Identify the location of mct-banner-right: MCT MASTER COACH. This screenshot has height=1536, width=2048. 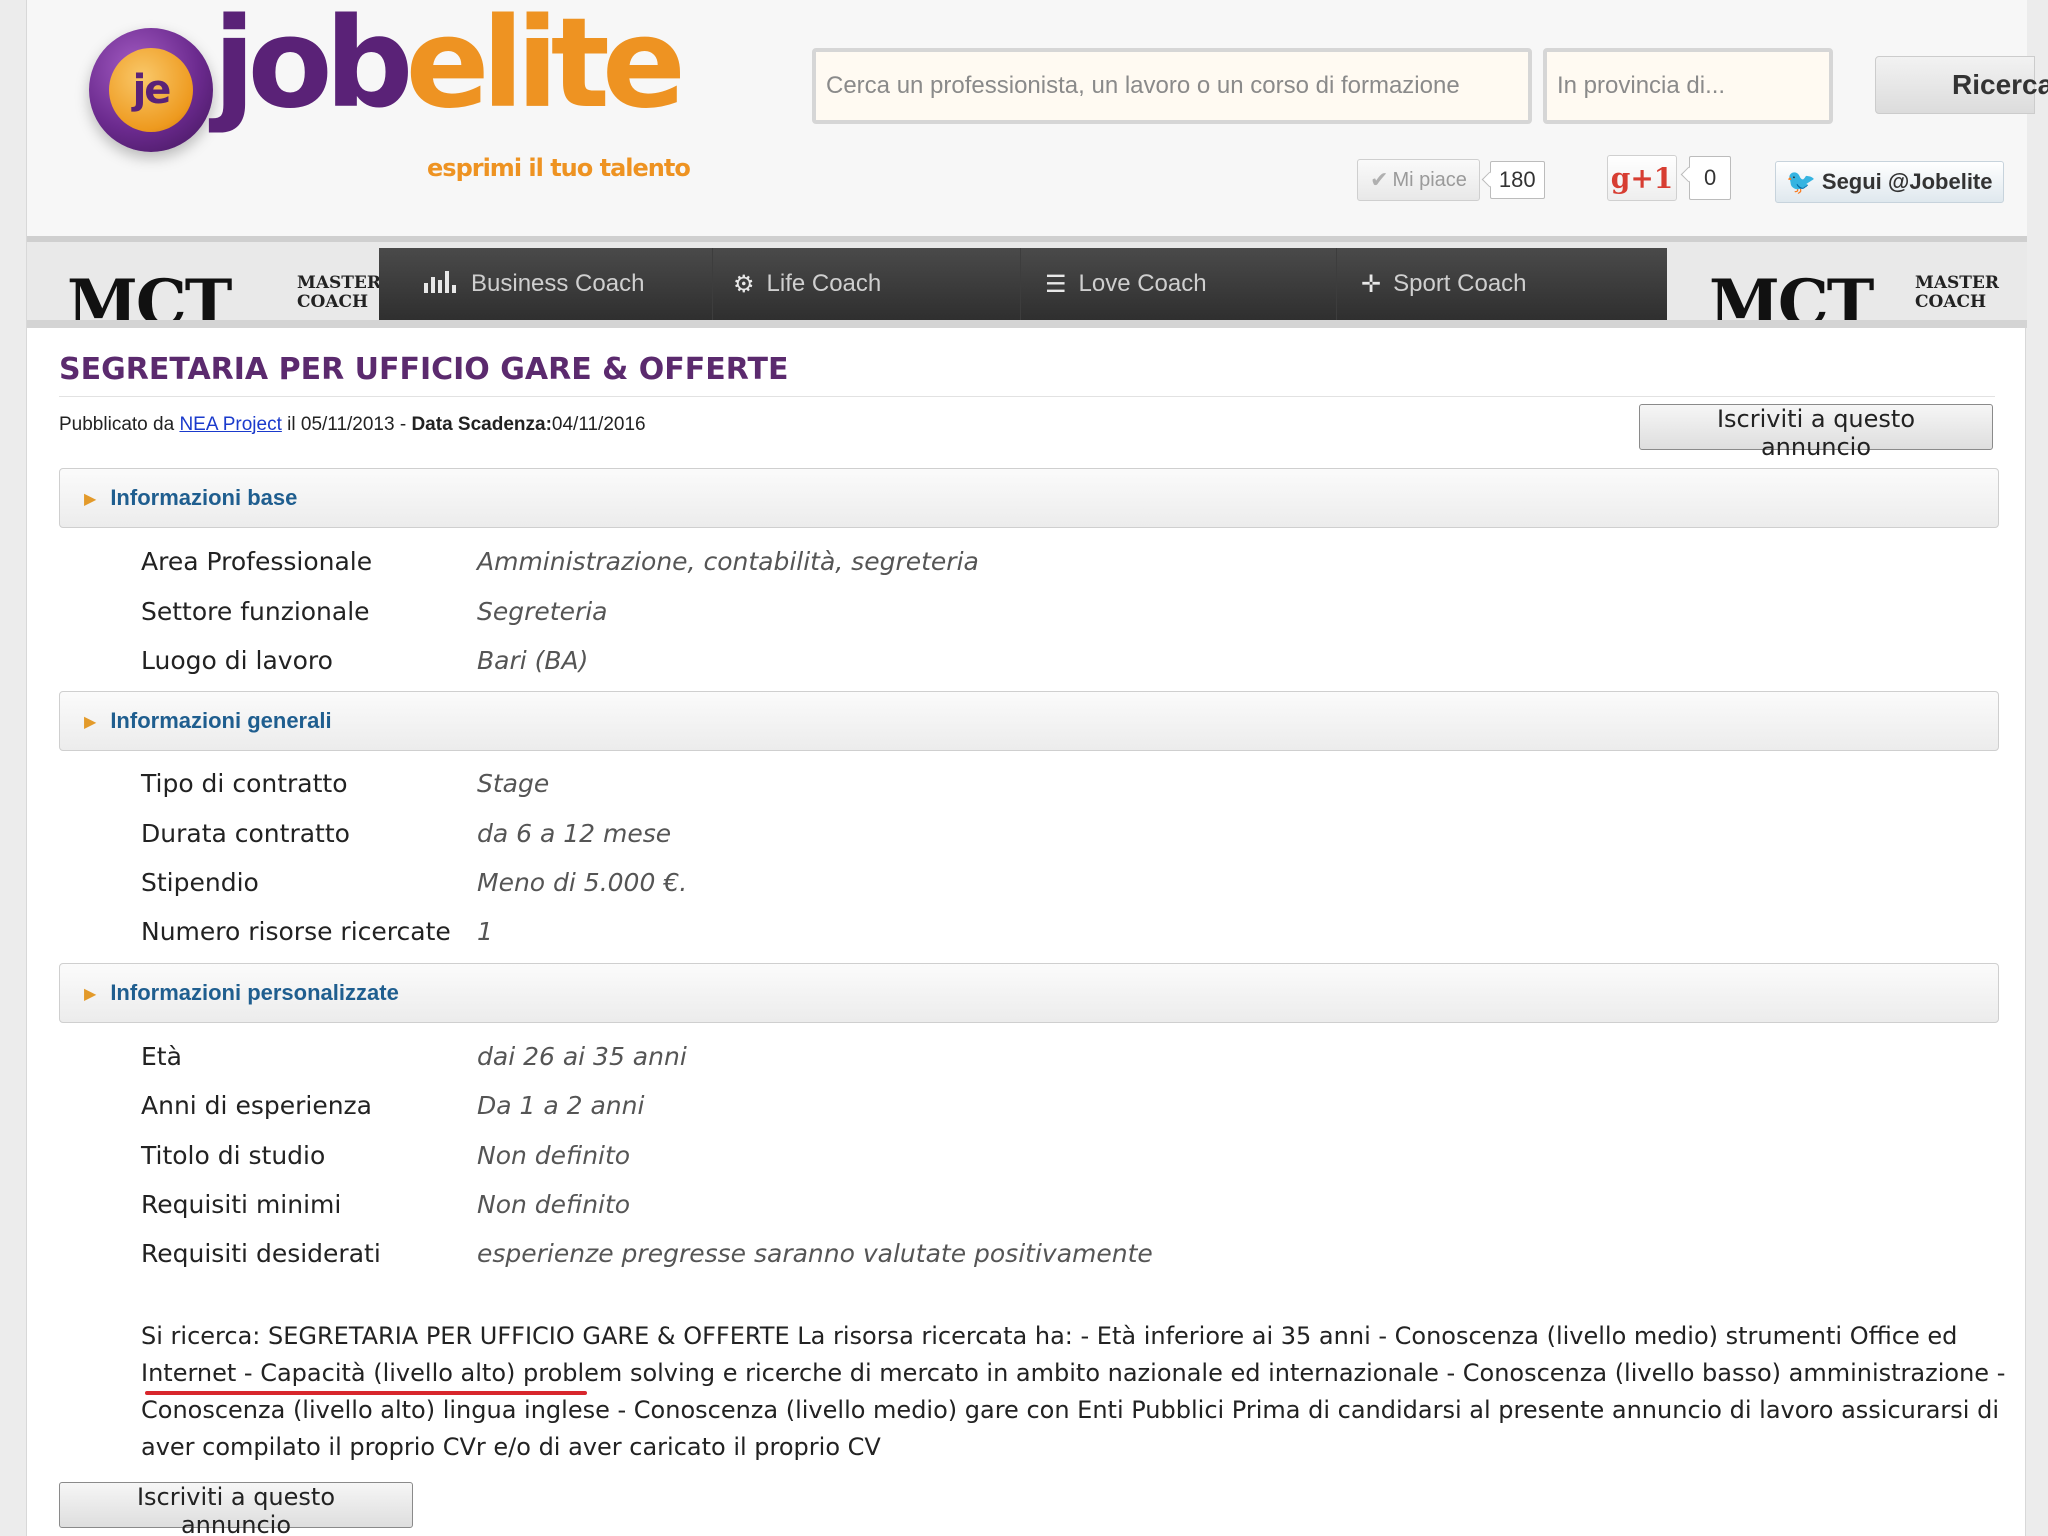
(1856, 287).